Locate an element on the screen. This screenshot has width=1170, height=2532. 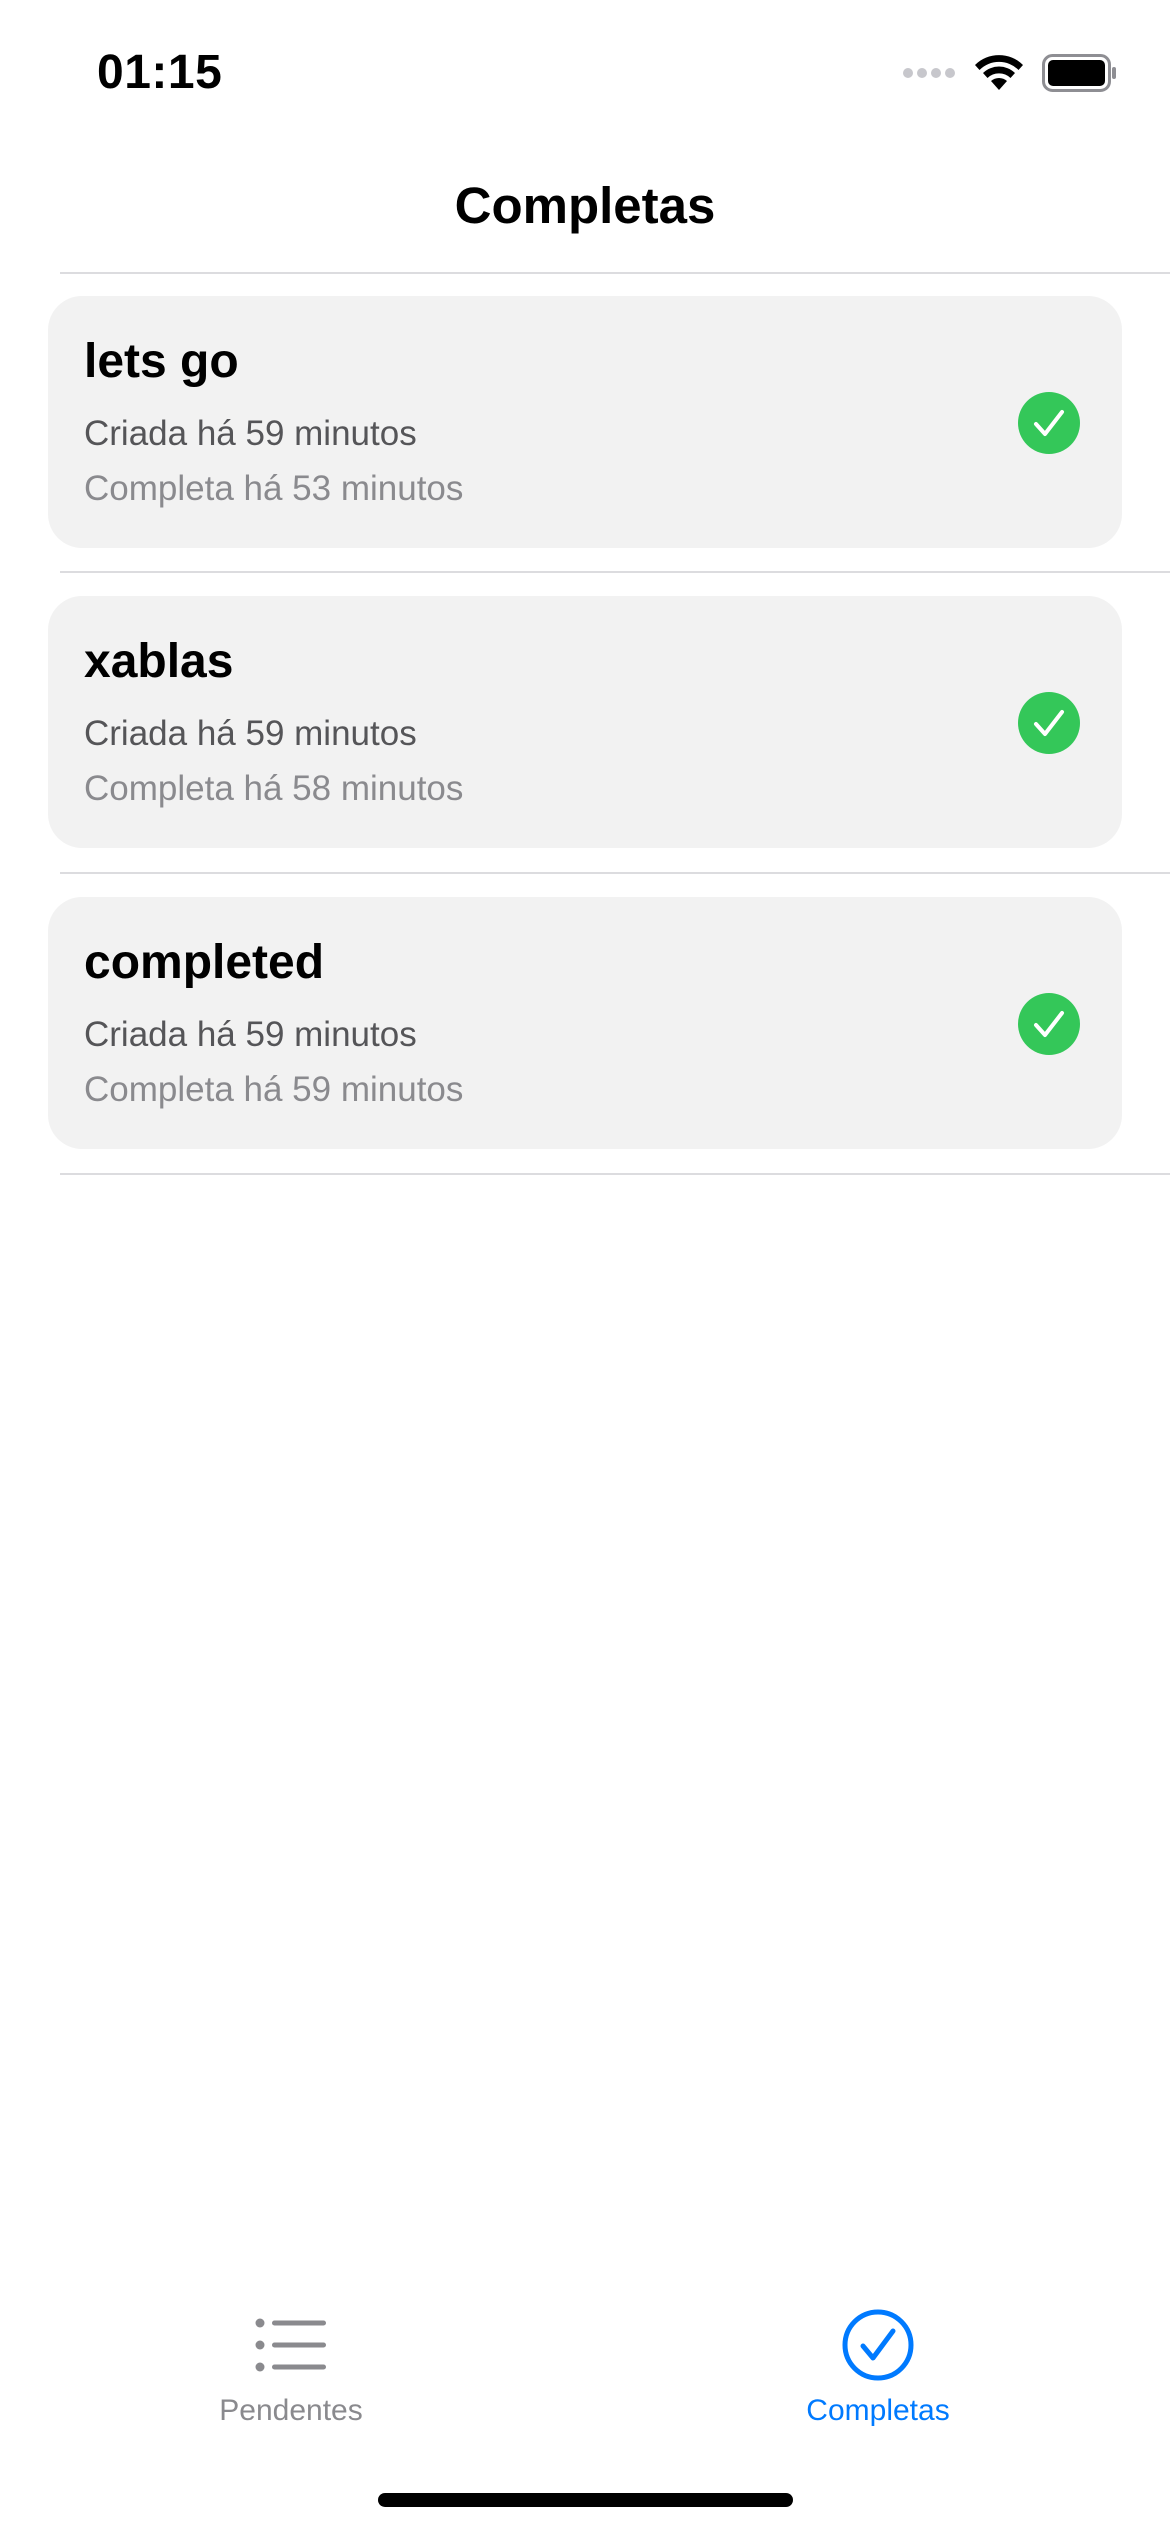
status-bar: 01:15 is located at coordinates (585, 70).